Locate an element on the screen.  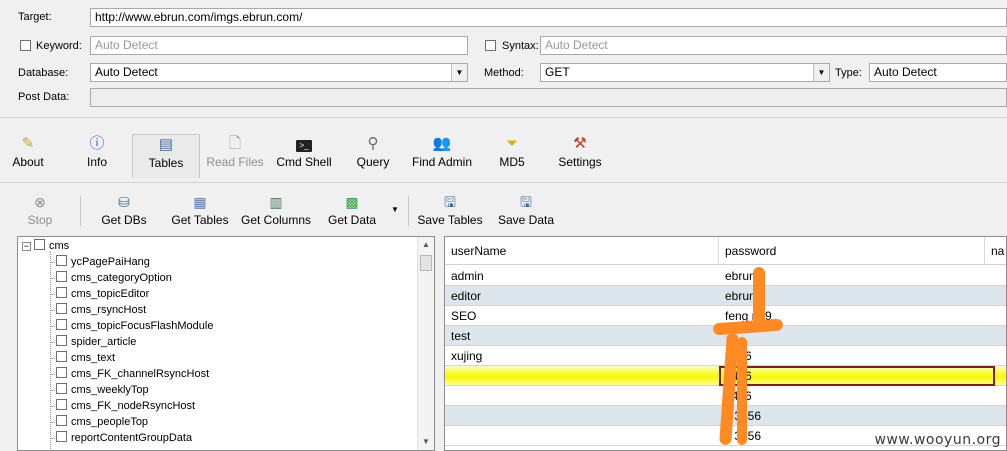
toolbar-separator is located at coordinates (408, 211).